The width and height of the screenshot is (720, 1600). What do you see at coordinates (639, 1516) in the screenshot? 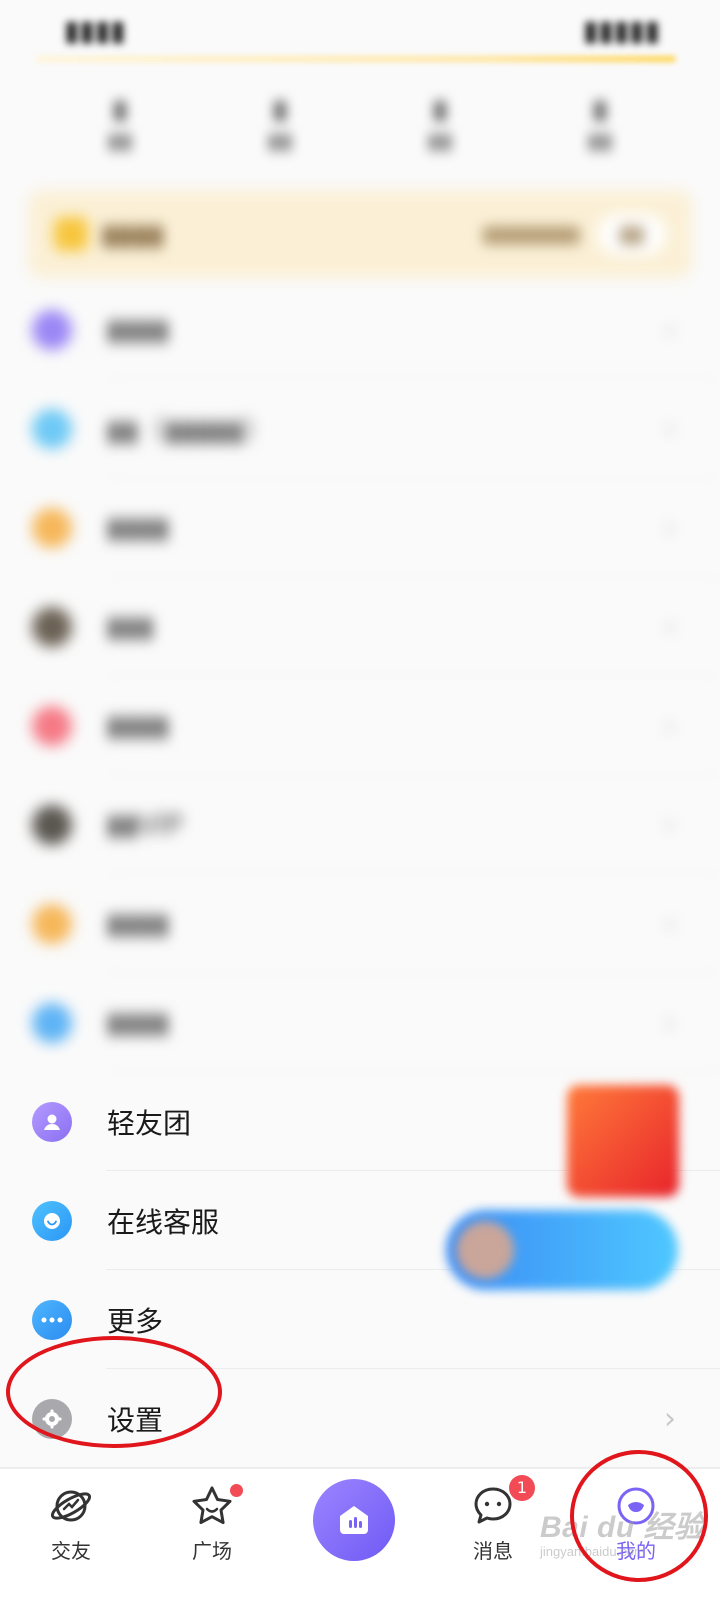
I see `annotation-circle-mine` at bounding box center [639, 1516].